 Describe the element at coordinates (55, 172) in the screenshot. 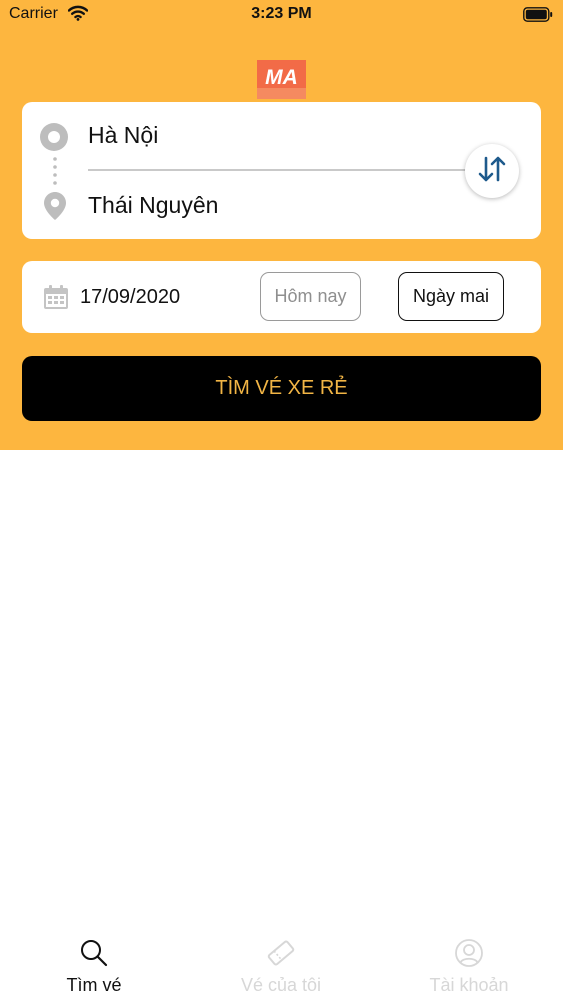

I see `route-dots` at that location.